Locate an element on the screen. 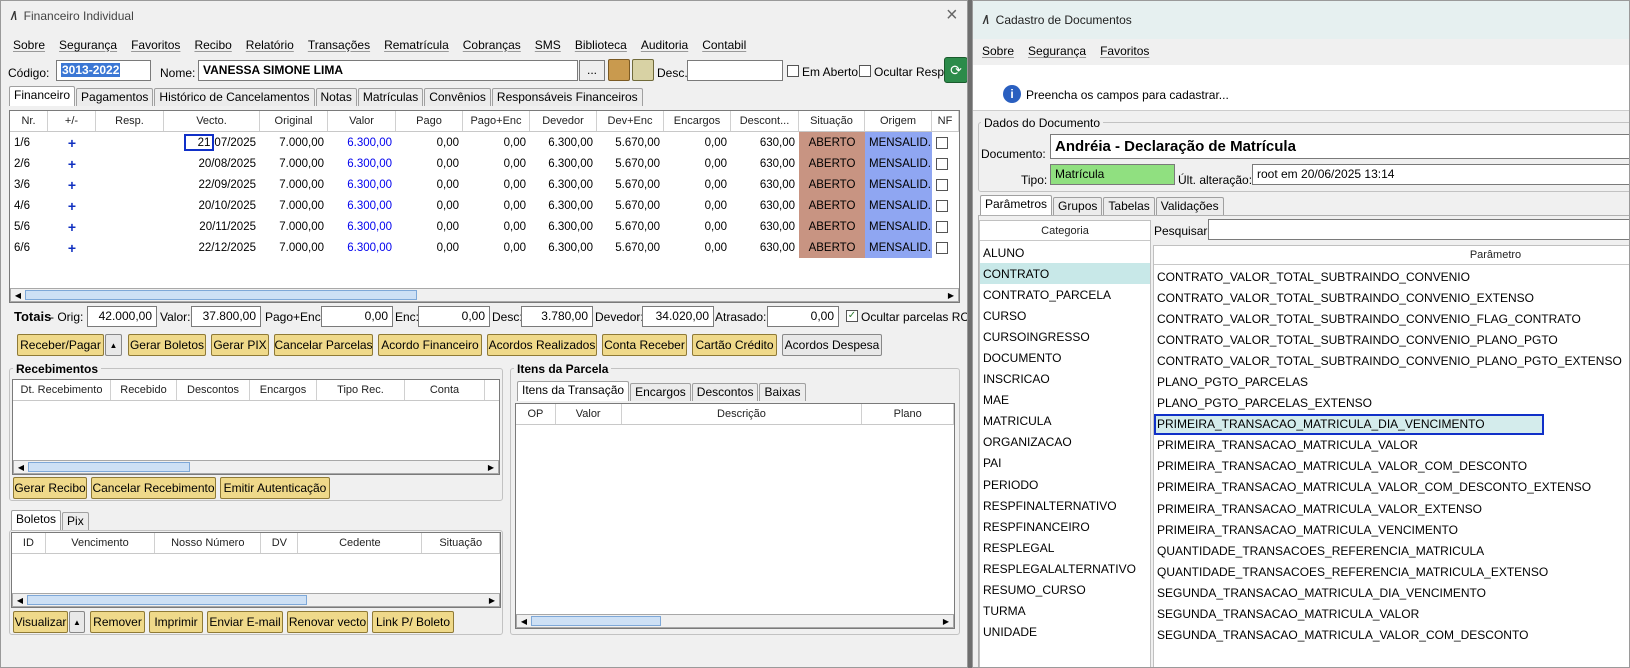 Image resolution: width=1630 pixels, height=668 pixels. acordo-financeiro-button: Acordo Financeiro is located at coordinates (430, 345).